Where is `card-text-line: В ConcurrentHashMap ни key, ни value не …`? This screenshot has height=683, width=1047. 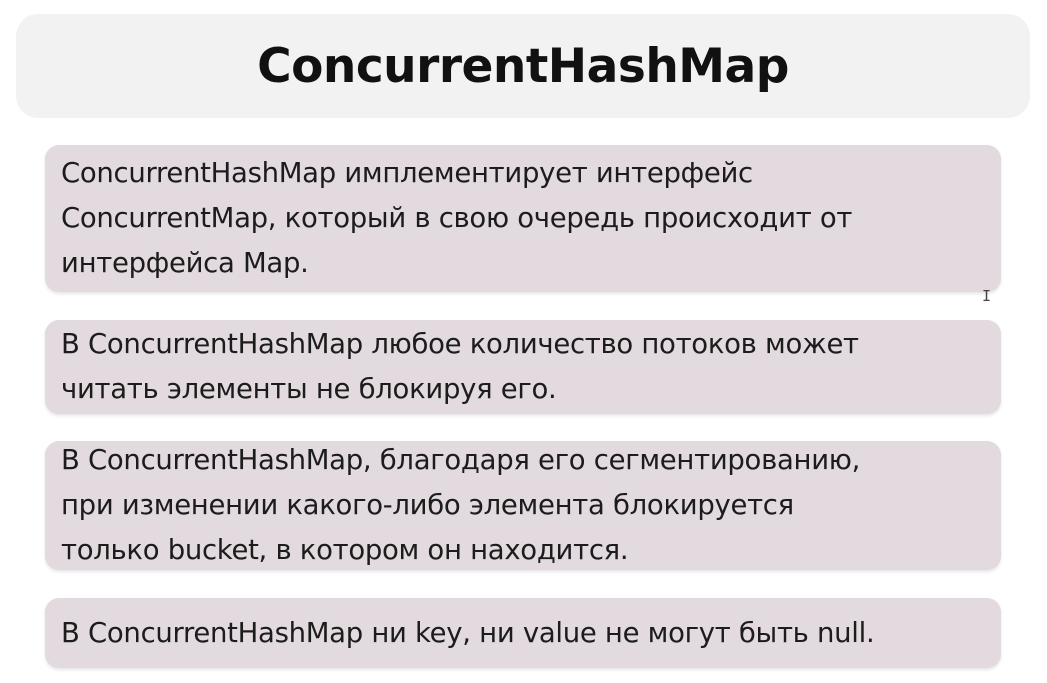 card-text-line: В ConcurrentHashMap ни key, ни value не … is located at coordinates (468, 632).